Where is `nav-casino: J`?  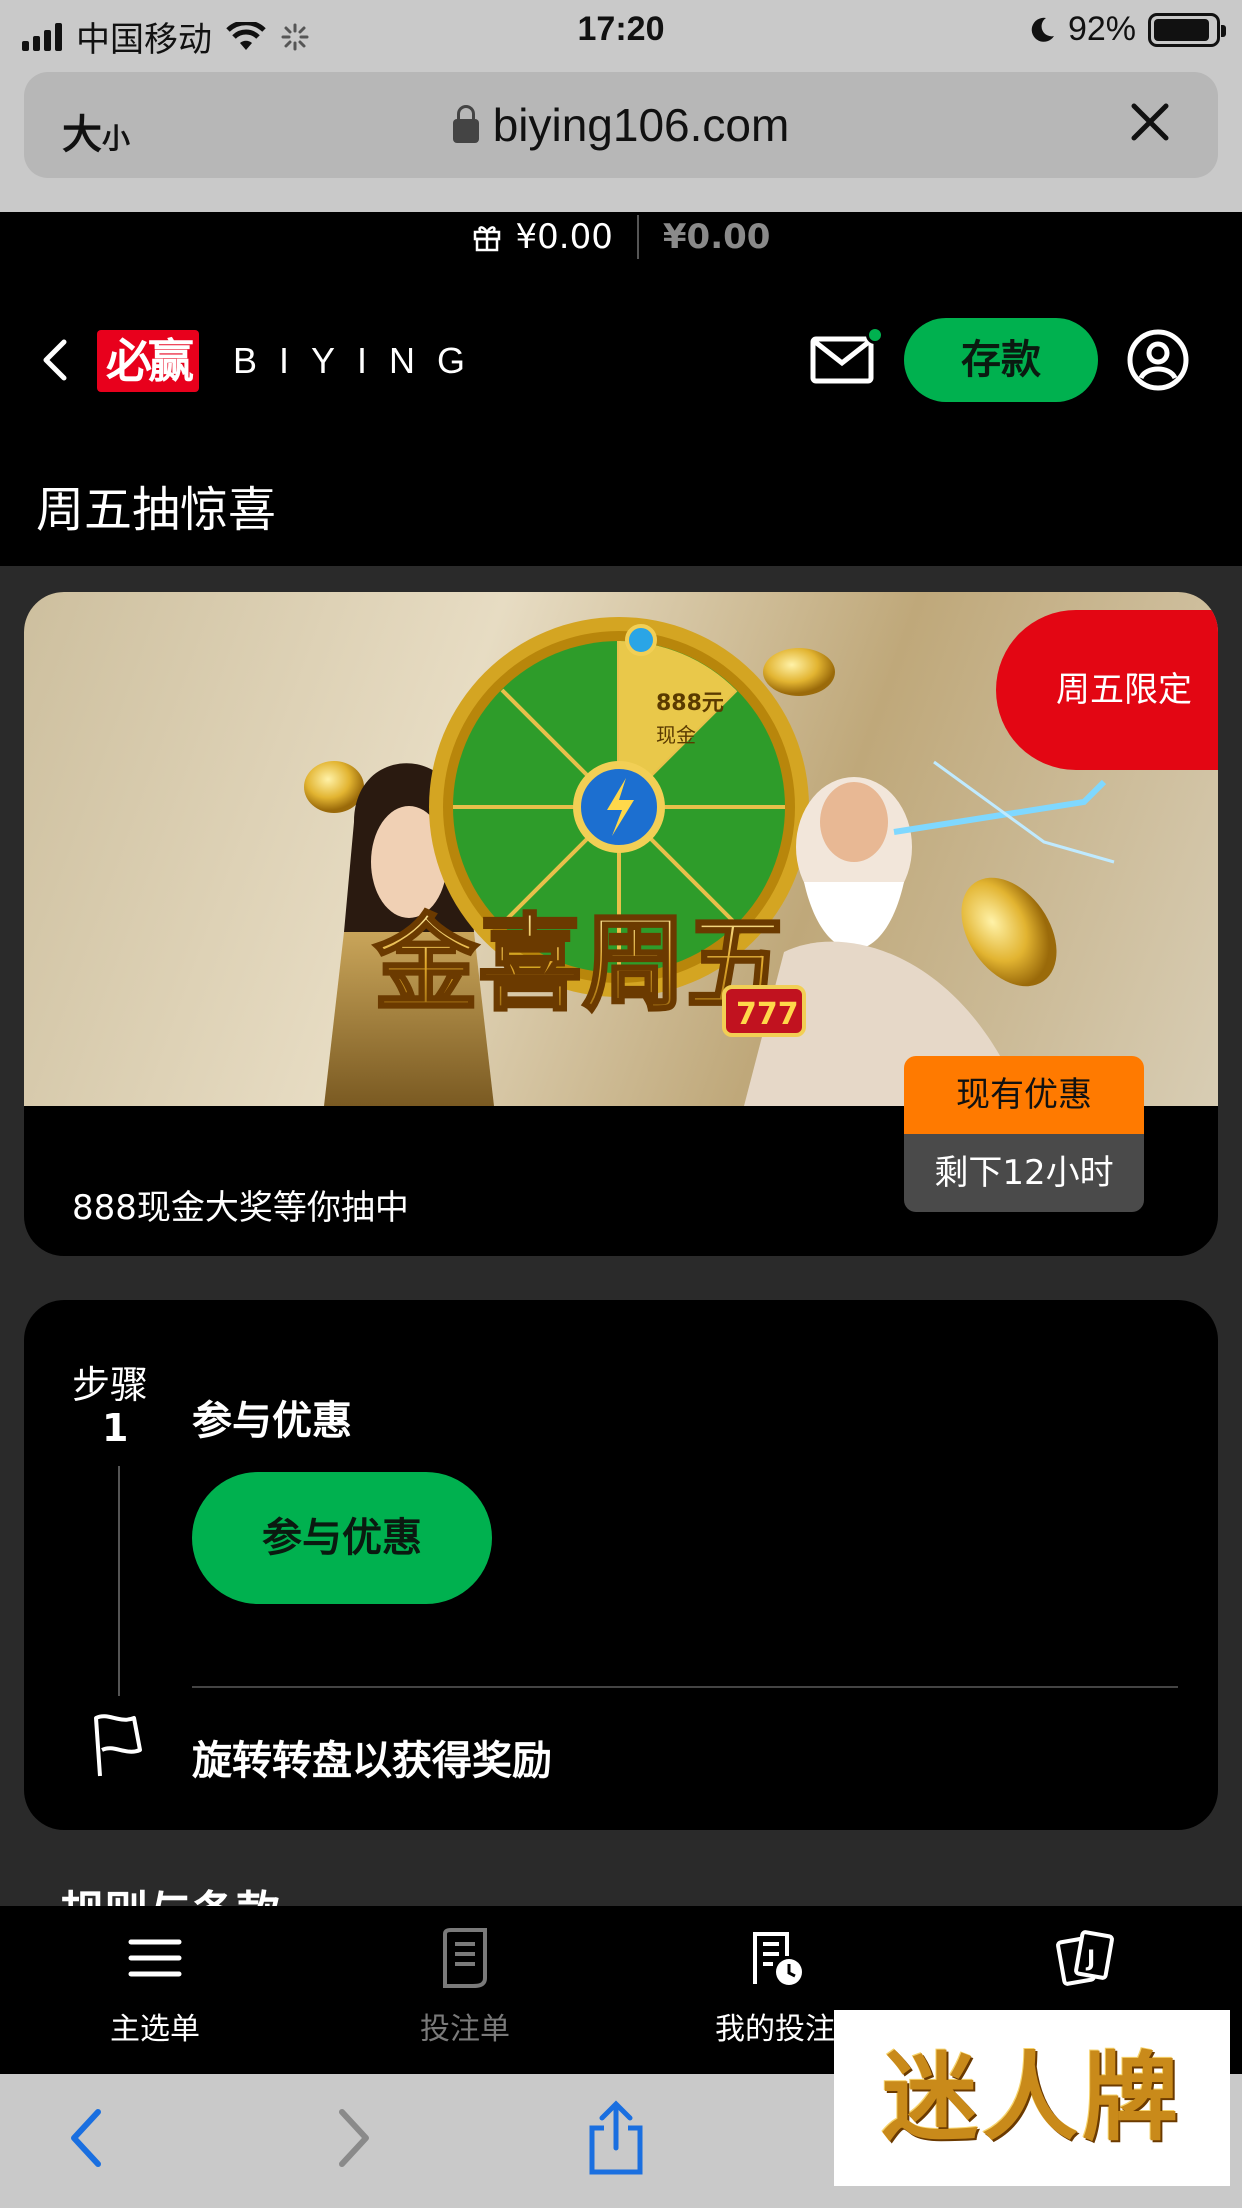
nav-casino: J is located at coordinates (1085, 1958).